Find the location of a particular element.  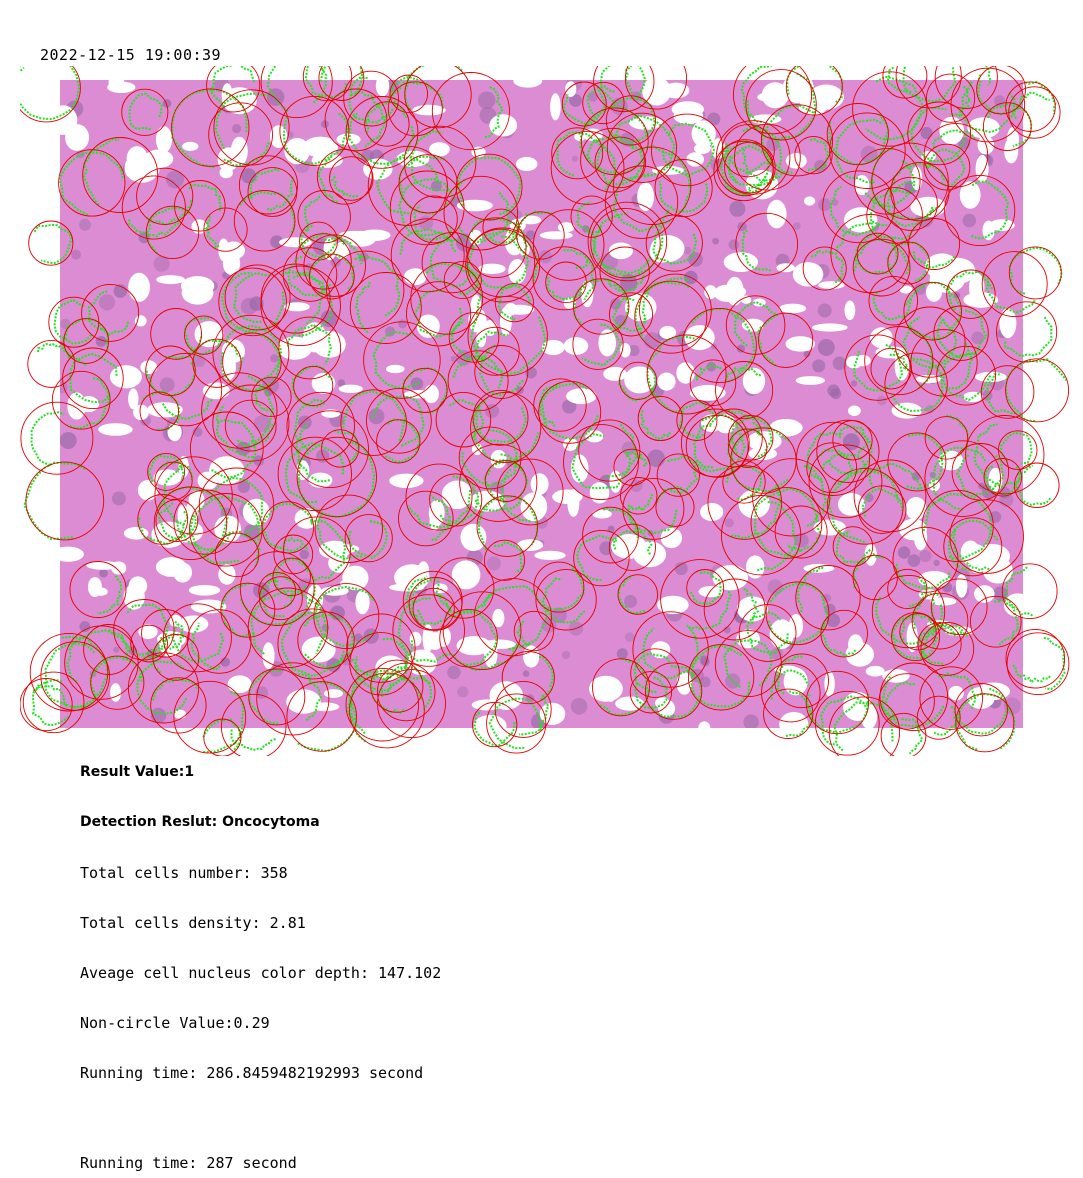

timestamp: 2022-12-15 19:00:39 is located at coordinates (131, 55).